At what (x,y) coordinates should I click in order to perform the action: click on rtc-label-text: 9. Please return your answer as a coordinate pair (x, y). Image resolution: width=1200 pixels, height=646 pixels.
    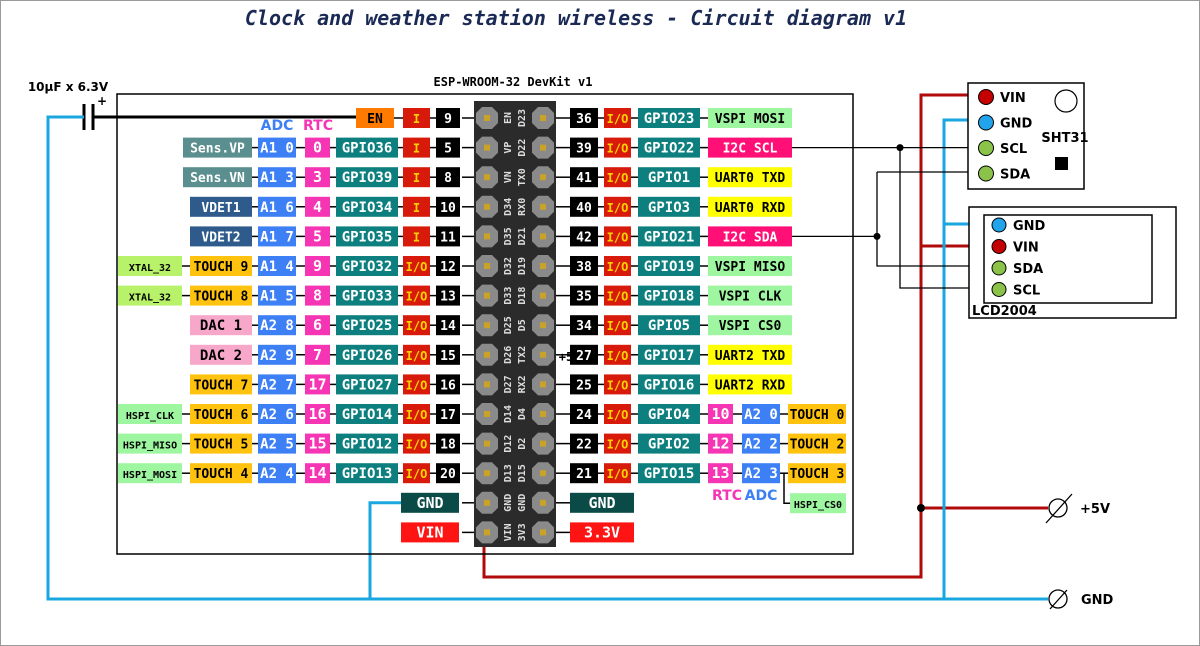
    Looking at the image, I should click on (317, 266).